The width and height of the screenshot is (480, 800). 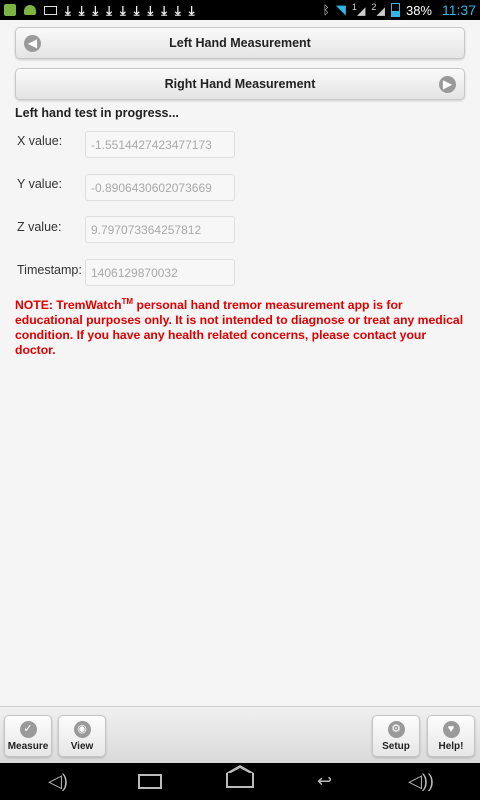 I want to click on clock: 11:37, so click(x=459, y=10).